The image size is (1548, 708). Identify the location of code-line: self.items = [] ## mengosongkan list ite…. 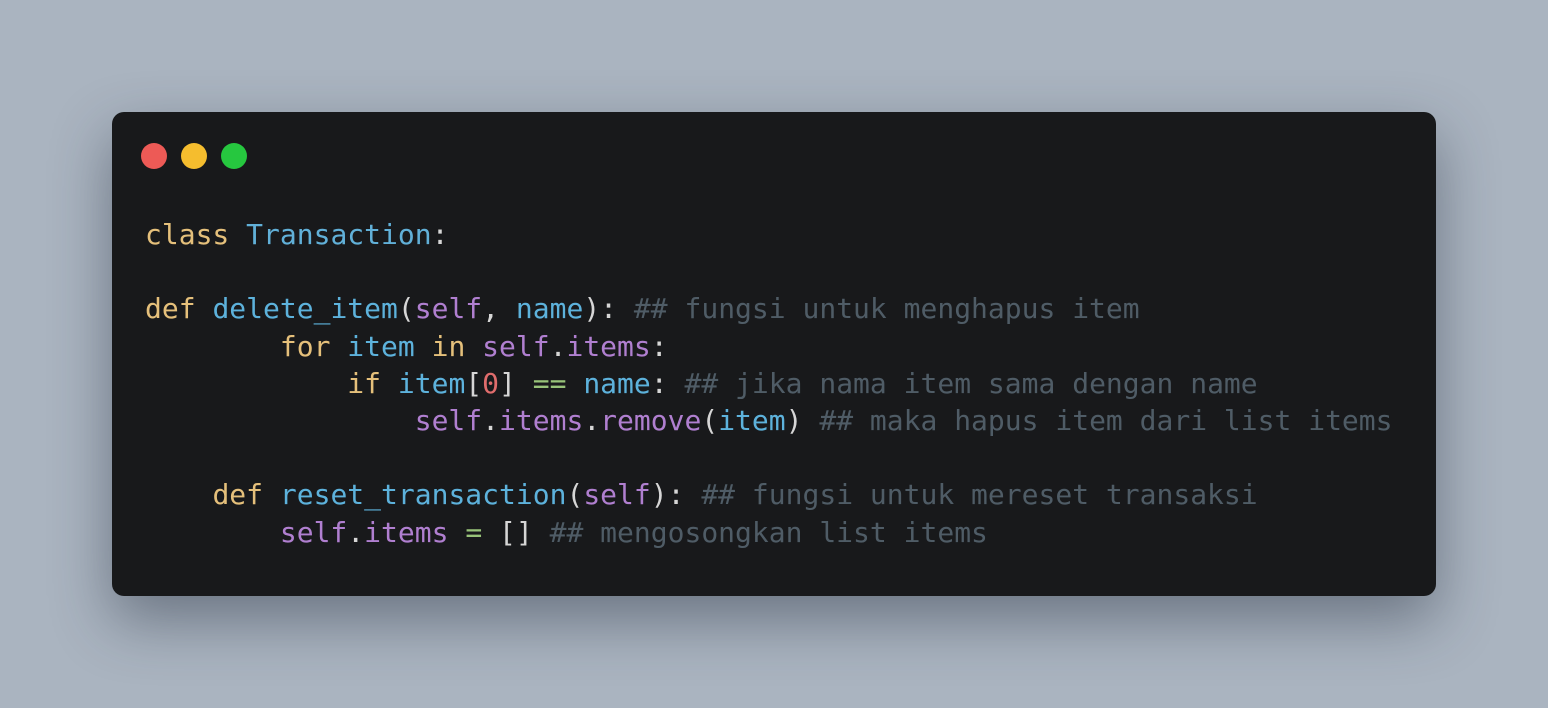
(769, 532).